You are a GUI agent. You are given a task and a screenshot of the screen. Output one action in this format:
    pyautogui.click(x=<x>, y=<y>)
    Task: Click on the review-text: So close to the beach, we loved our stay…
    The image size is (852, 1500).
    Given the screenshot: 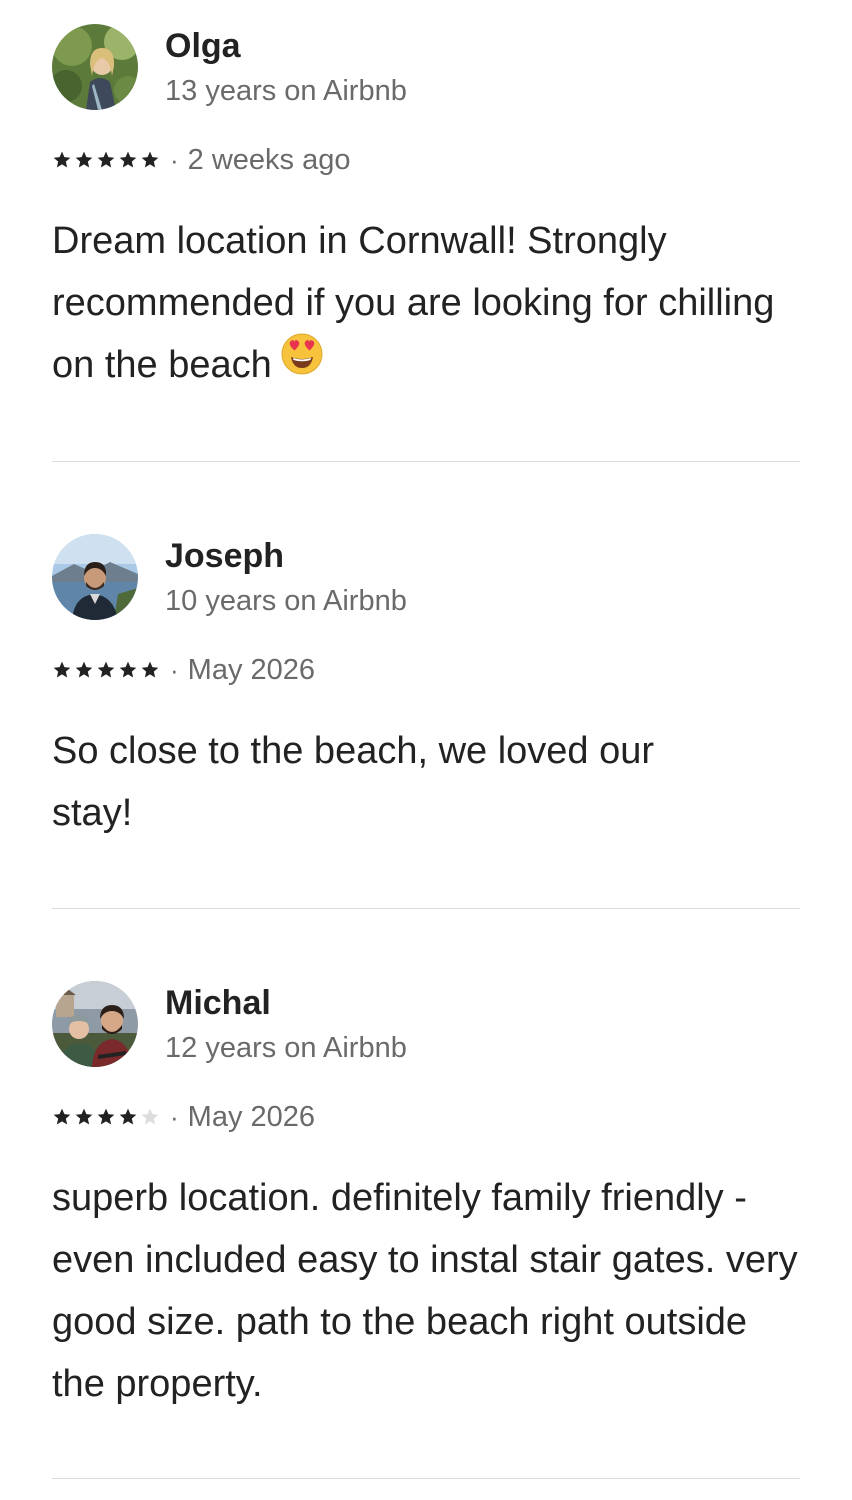 What is the action you would take?
    pyautogui.click(x=353, y=782)
    